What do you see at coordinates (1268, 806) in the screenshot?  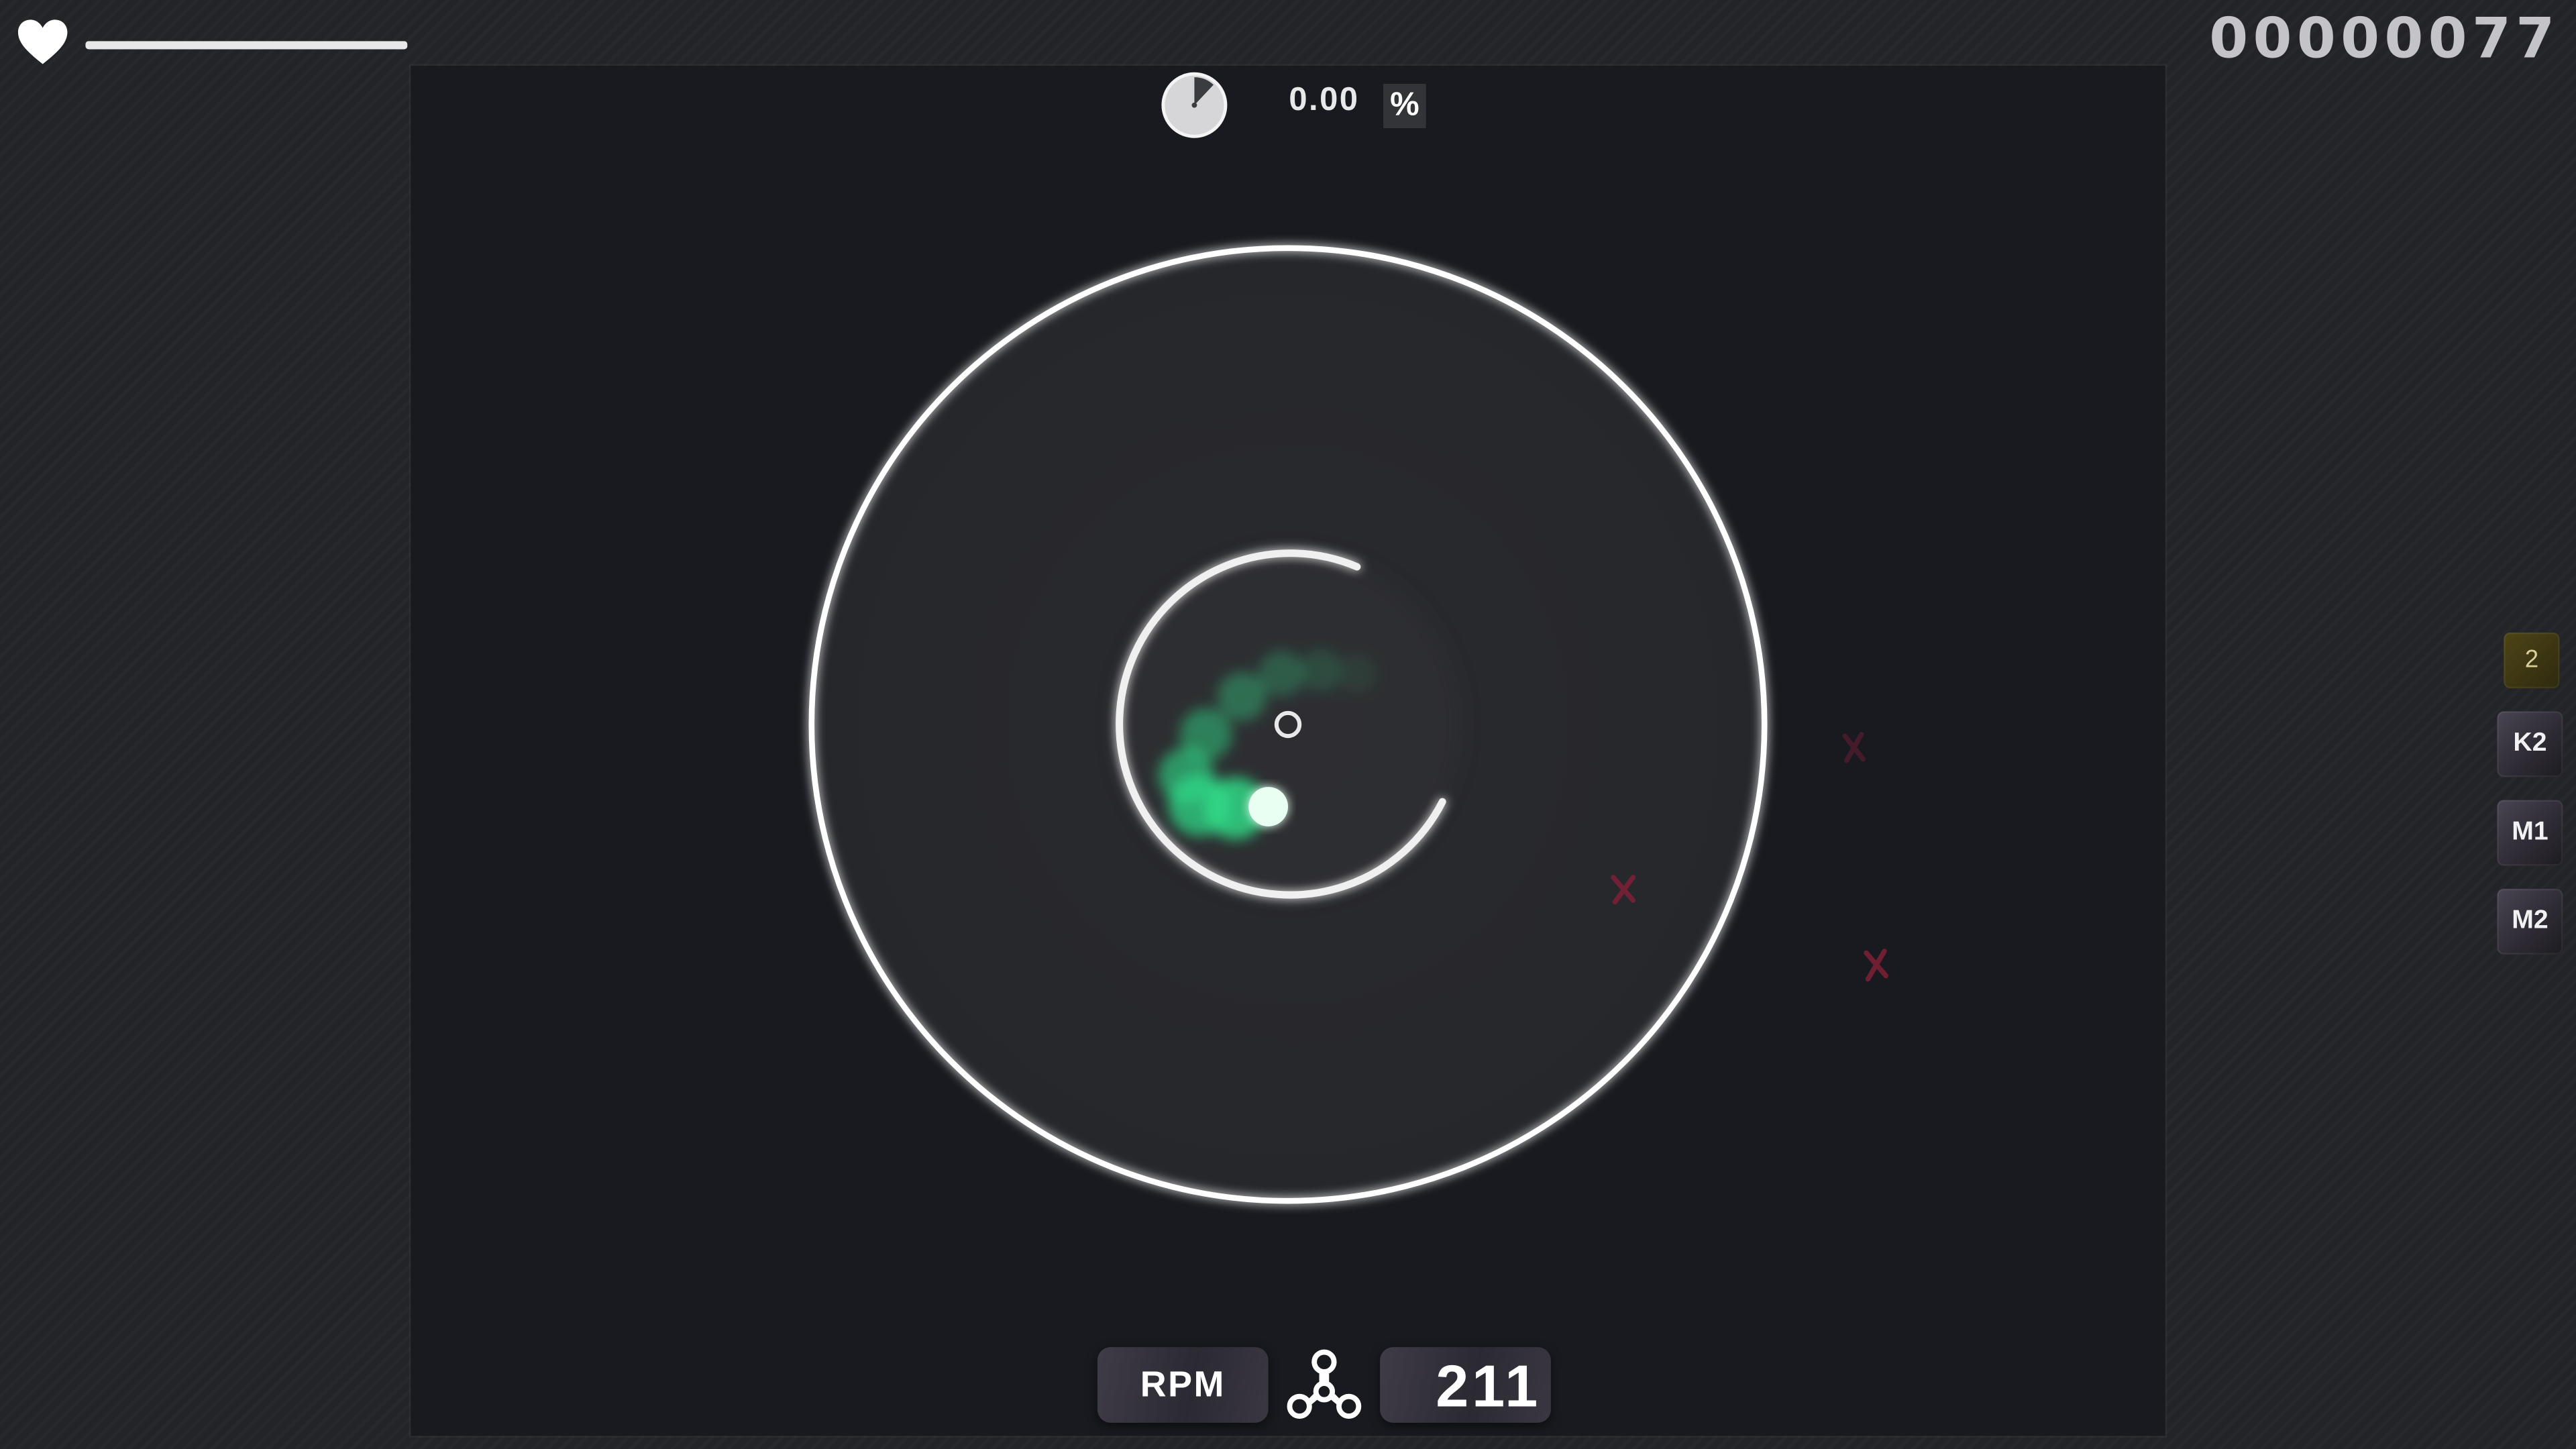 I see `cursor` at bounding box center [1268, 806].